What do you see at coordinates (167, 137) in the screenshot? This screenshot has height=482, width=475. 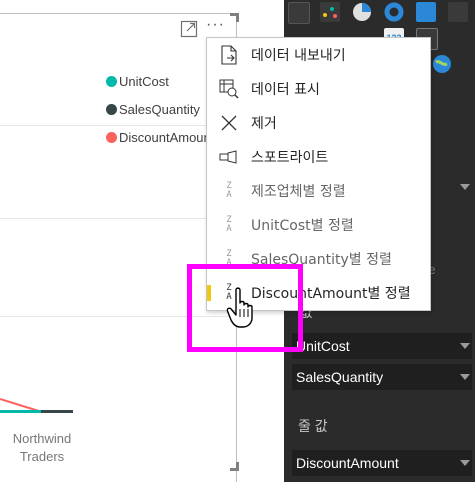 I see `legend-label: DiscountAmount` at bounding box center [167, 137].